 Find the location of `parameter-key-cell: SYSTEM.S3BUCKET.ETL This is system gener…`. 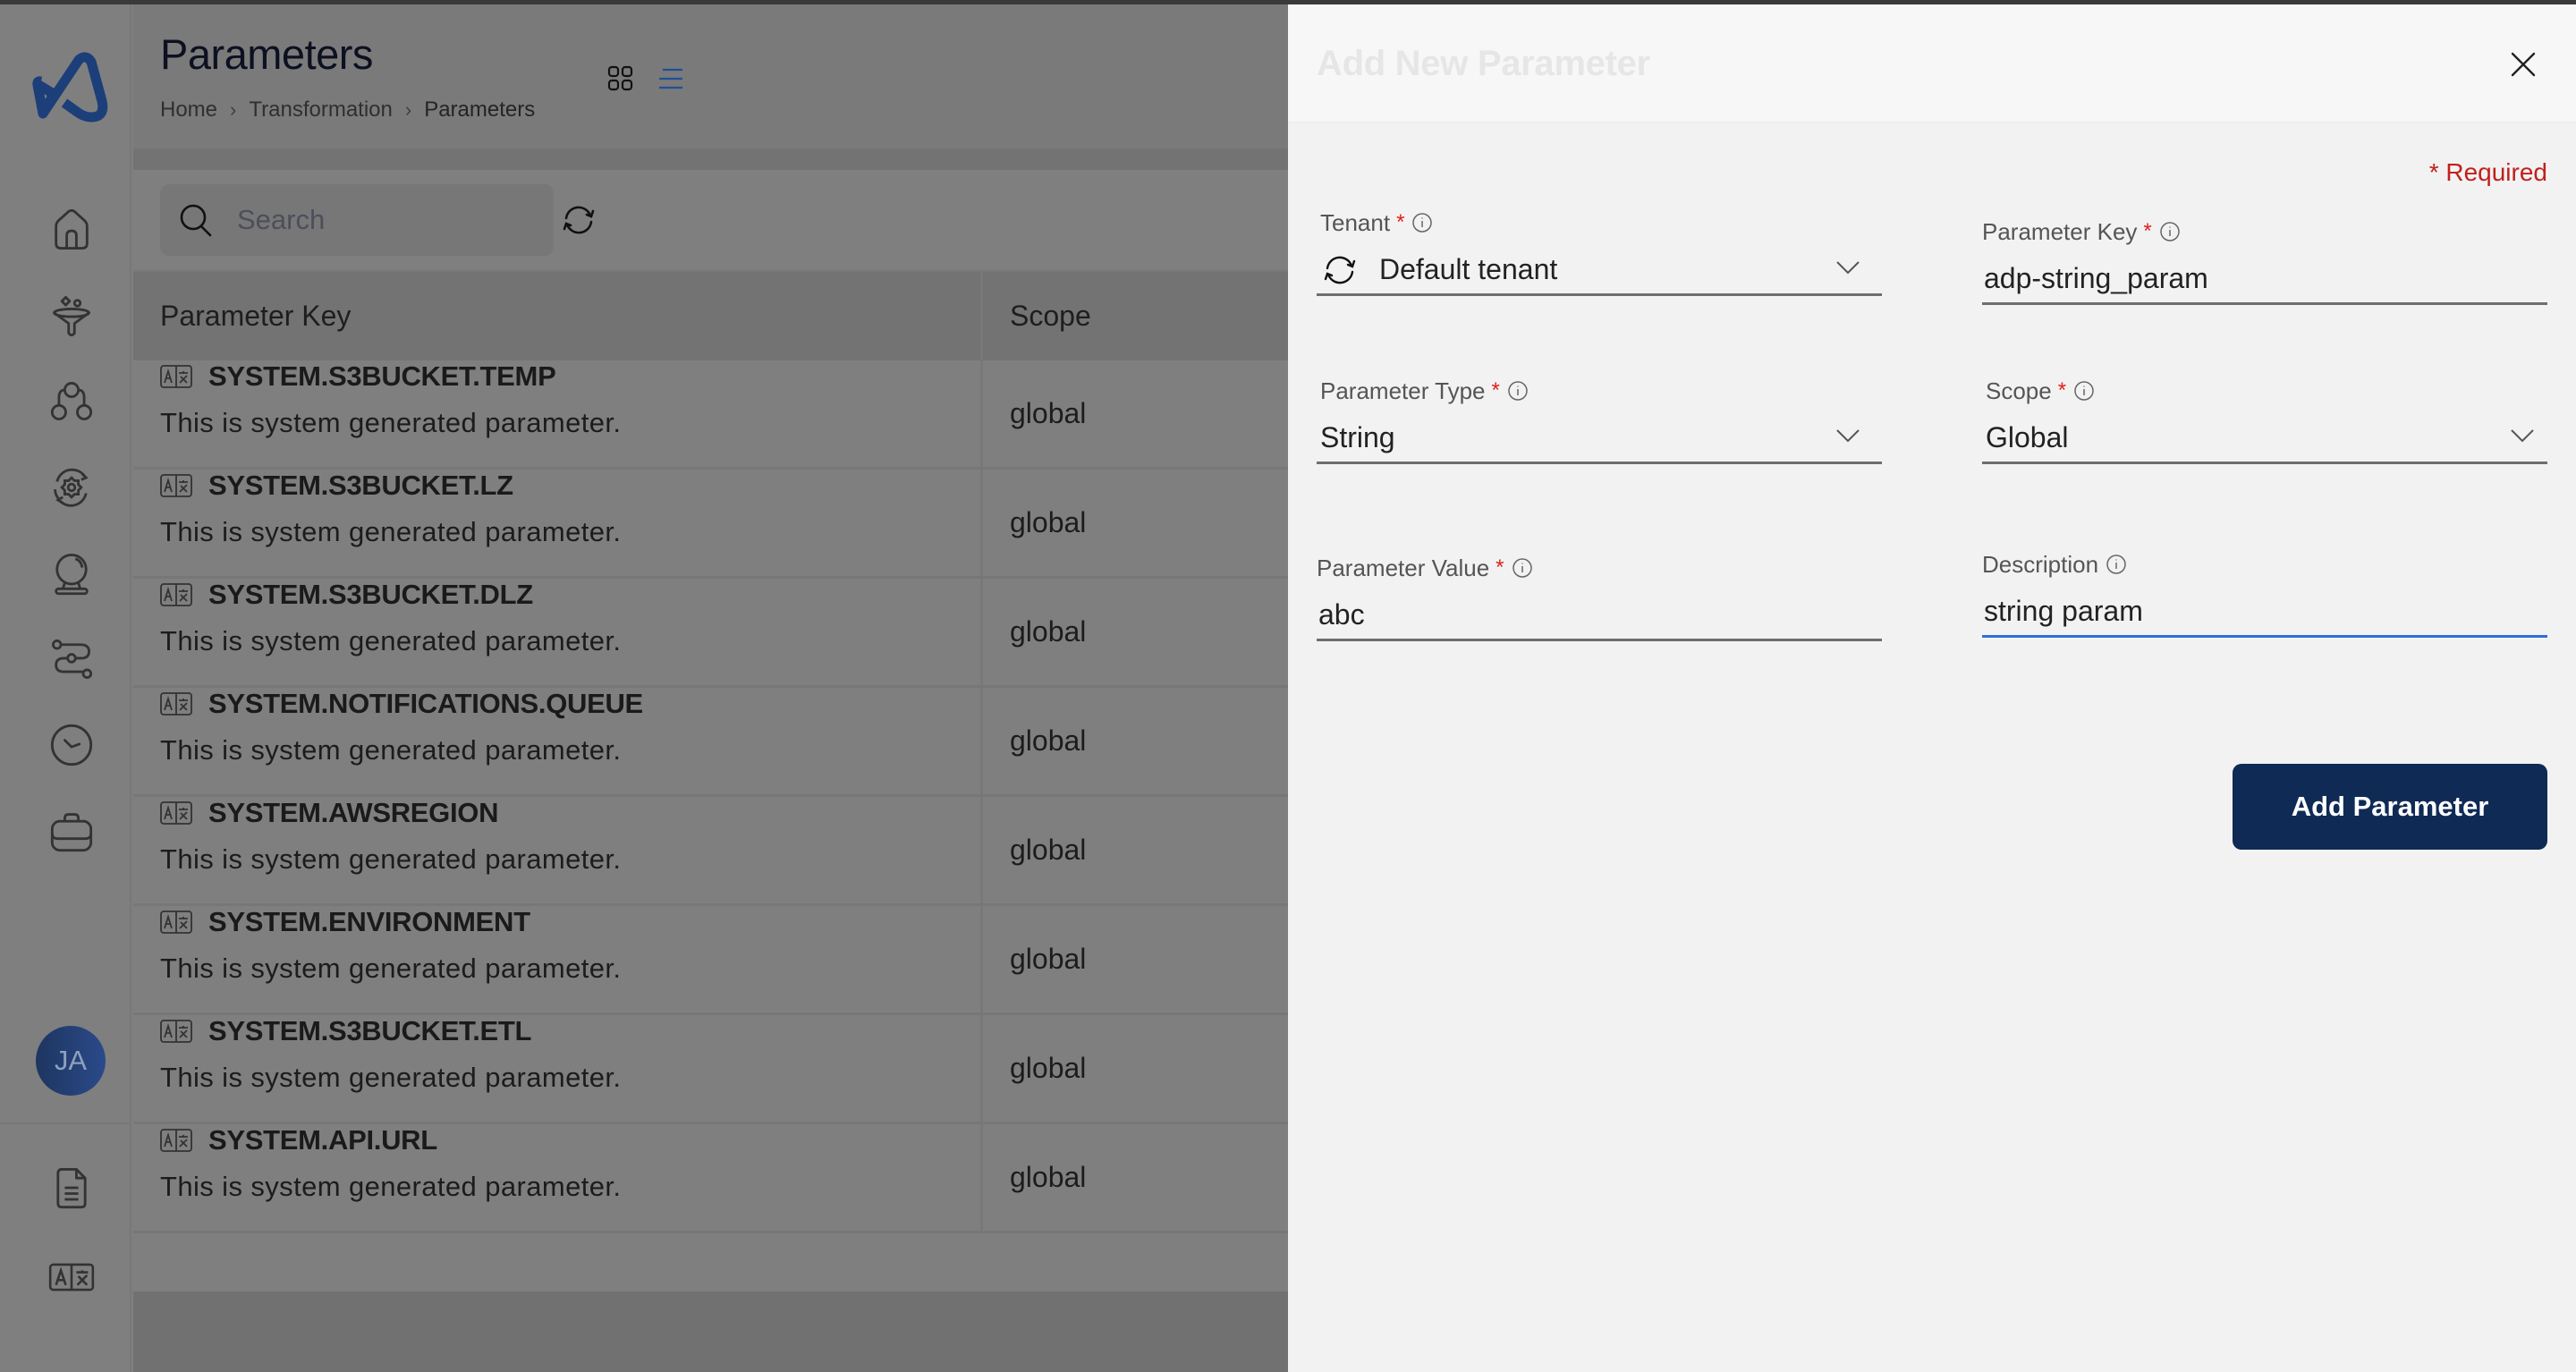

parameter-key-cell: SYSTEM.S3BUCKET.ETL This is system gener… is located at coordinates (558, 1068).